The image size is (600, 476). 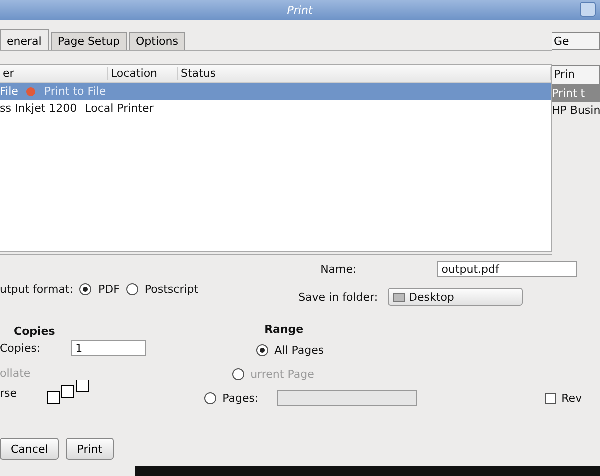 I want to click on tab: Options, so click(x=157, y=41).